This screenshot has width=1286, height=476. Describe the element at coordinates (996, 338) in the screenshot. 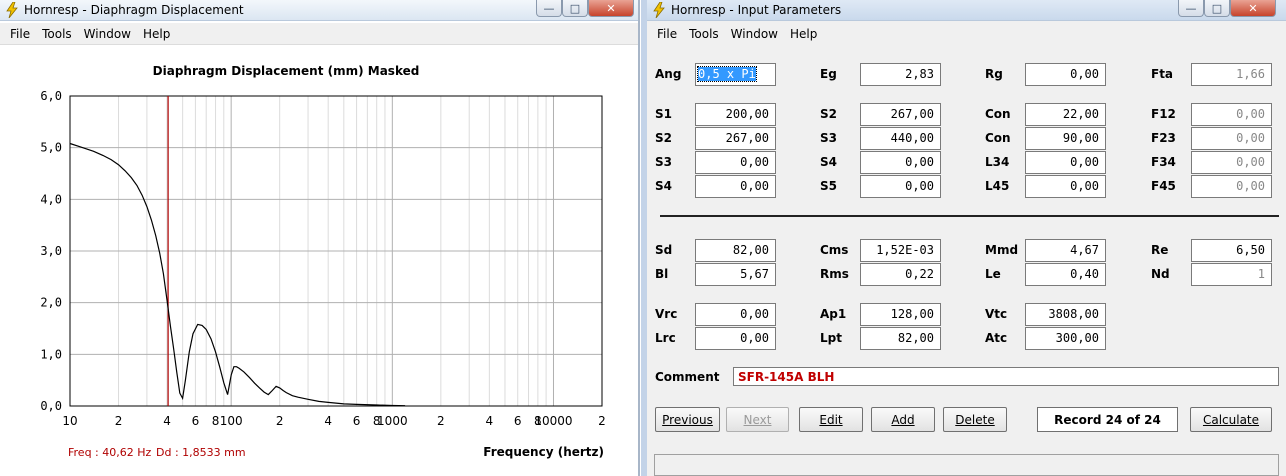

I see `param-label-atc: Atc` at that location.